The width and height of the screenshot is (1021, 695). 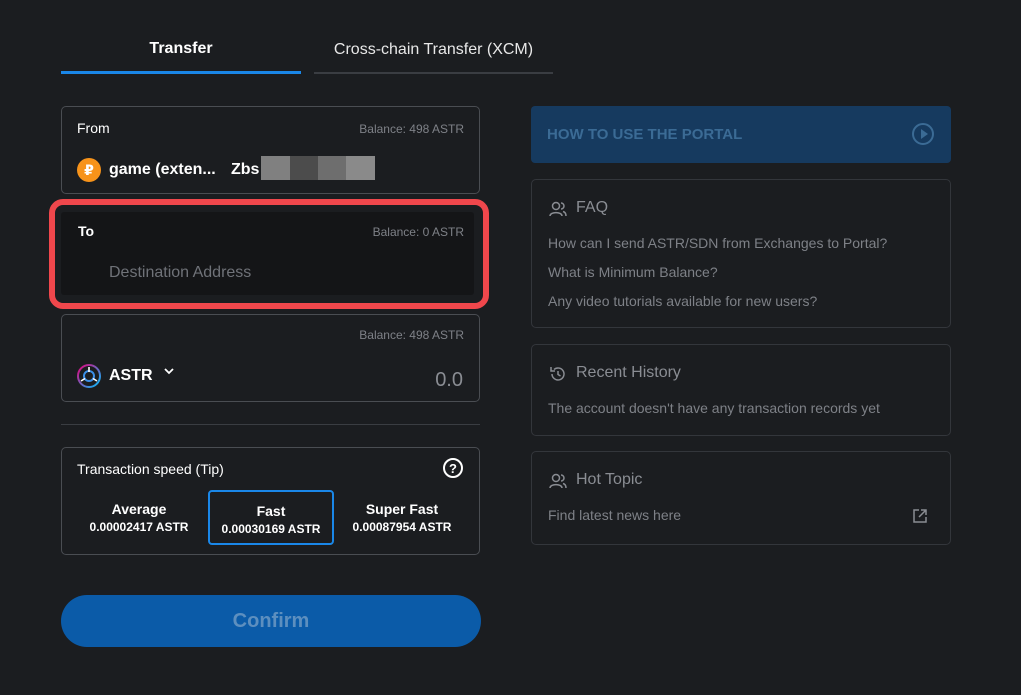 What do you see at coordinates (645, 134) in the screenshot?
I see `how-to-use-portal-label: HOW TO USE THE PORTAL` at bounding box center [645, 134].